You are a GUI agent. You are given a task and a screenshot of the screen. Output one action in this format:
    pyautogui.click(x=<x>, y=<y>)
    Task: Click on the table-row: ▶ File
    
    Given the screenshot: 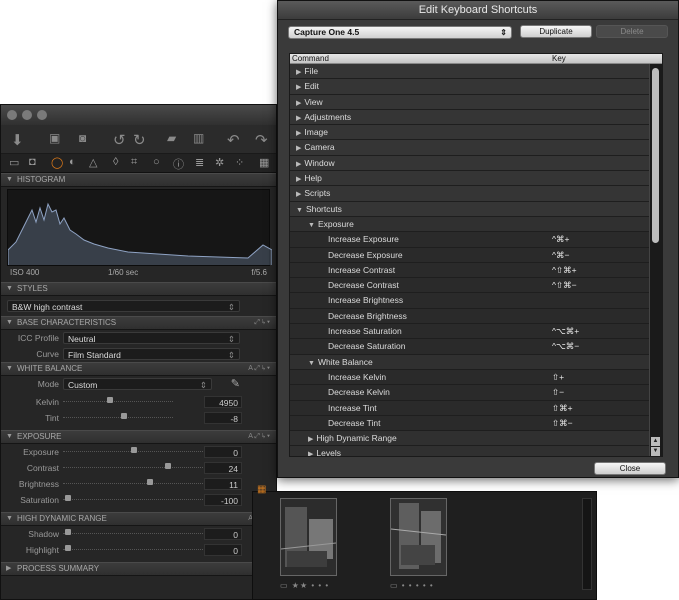 What is the action you would take?
    pyautogui.click(x=476, y=72)
    